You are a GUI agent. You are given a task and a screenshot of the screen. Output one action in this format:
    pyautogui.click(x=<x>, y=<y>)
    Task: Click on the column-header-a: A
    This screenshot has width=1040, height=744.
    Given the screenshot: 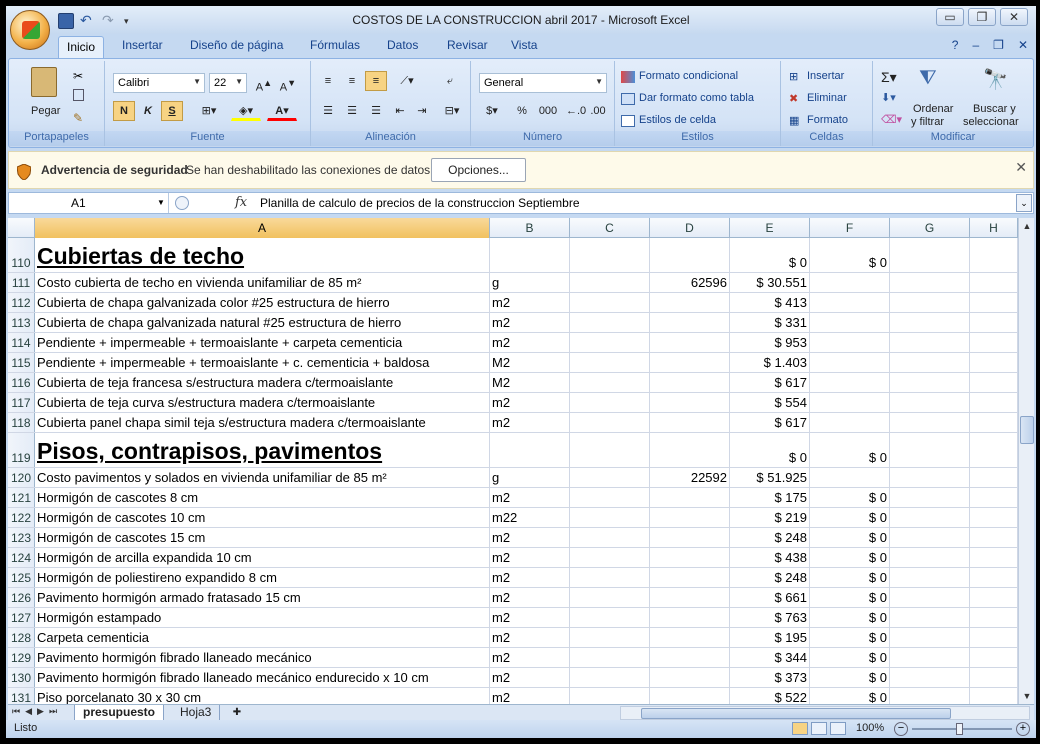 What is the action you would take?
    pyautogui.click(x=262, y=228)
    